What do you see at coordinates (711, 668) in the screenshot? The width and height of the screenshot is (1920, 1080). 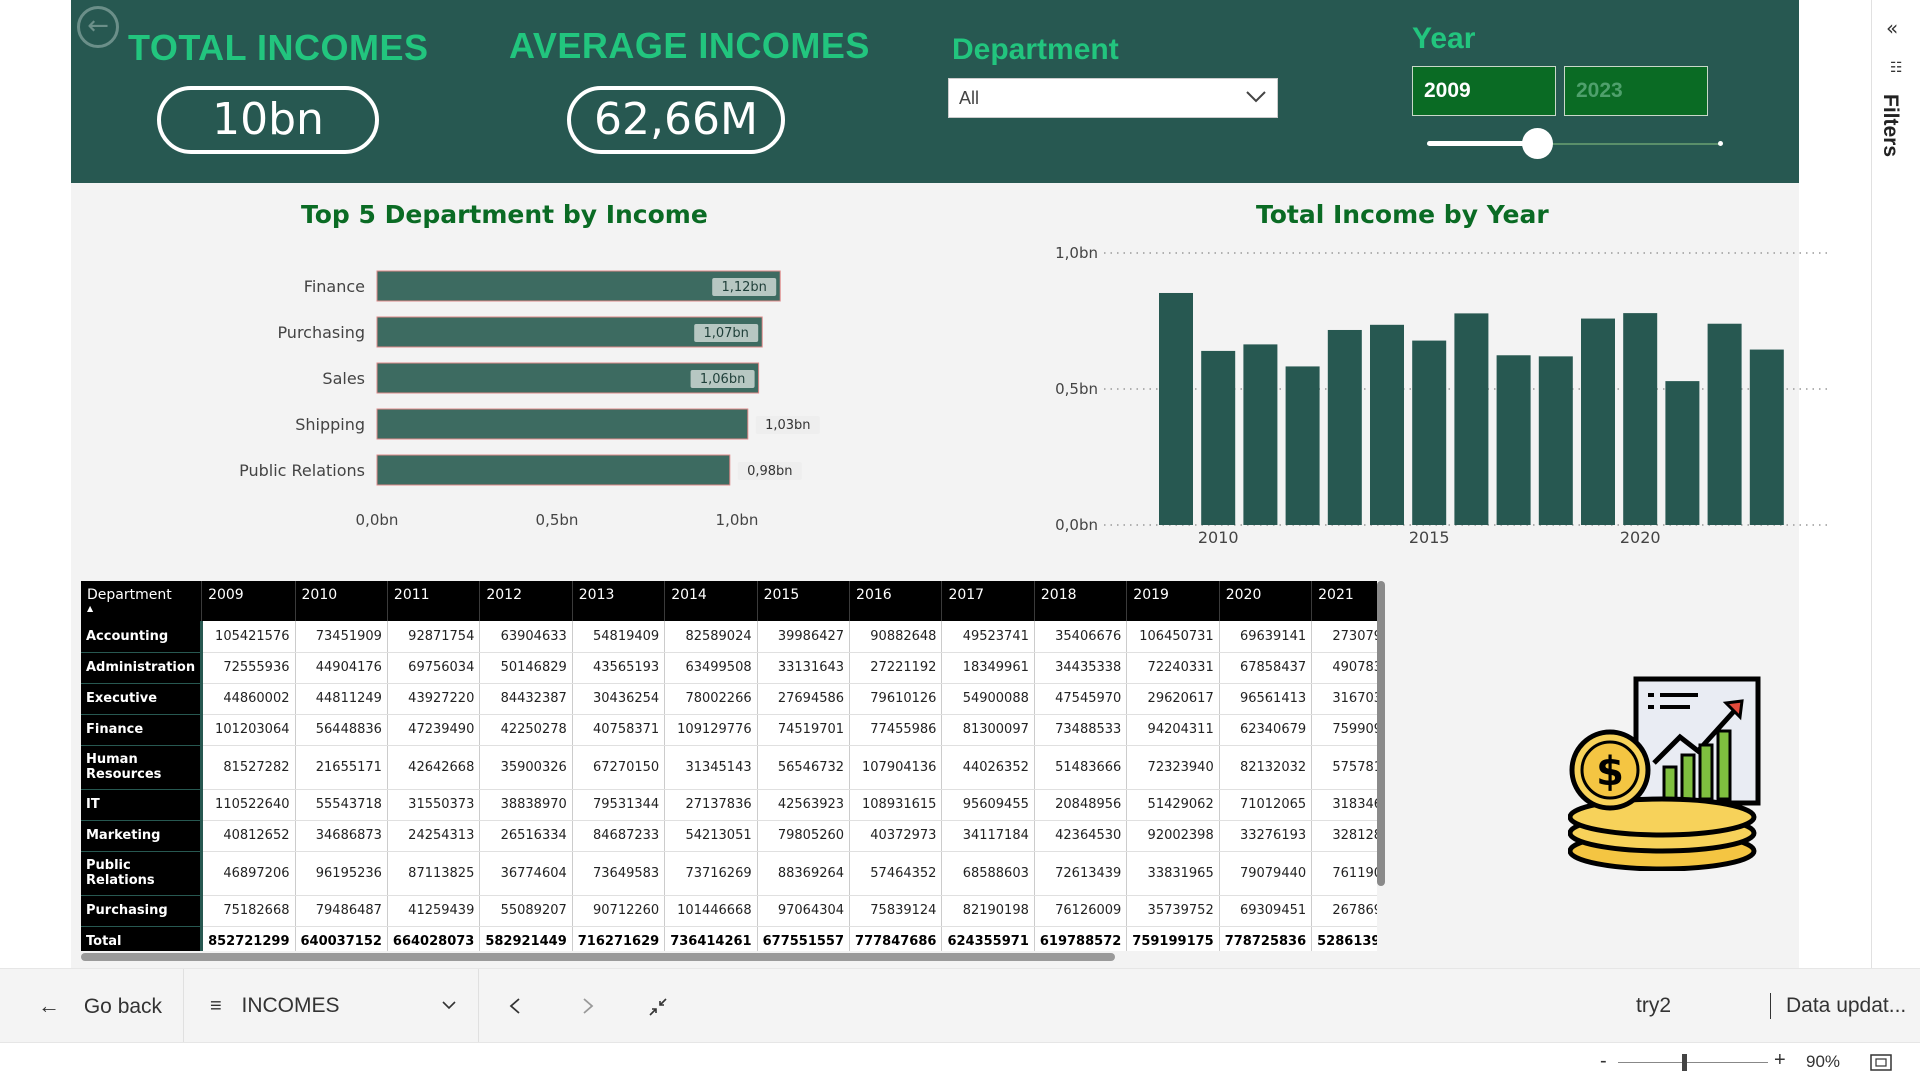 I see `matrix-cell: 63499508` at bounding box center [711, 668].